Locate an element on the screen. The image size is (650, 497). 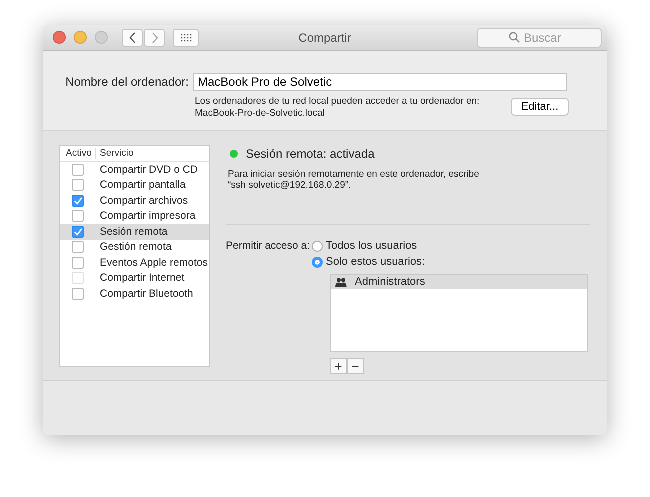
list-item: Compartir DVD o CD is located at coordinates (147, 170).